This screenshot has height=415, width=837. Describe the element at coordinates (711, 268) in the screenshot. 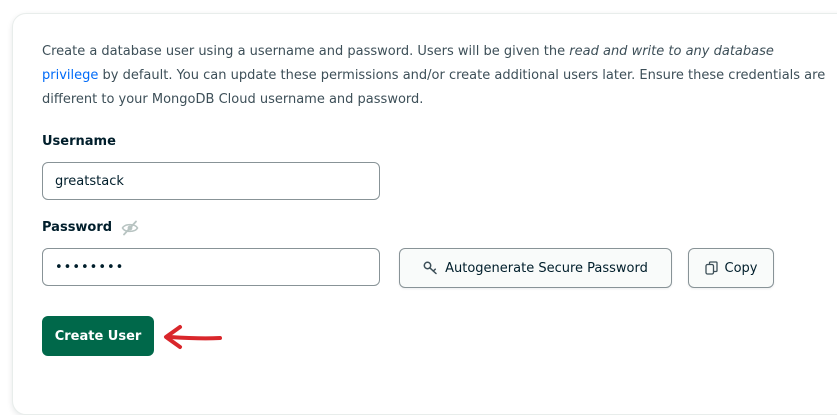

I see `copy-icon` at that location.